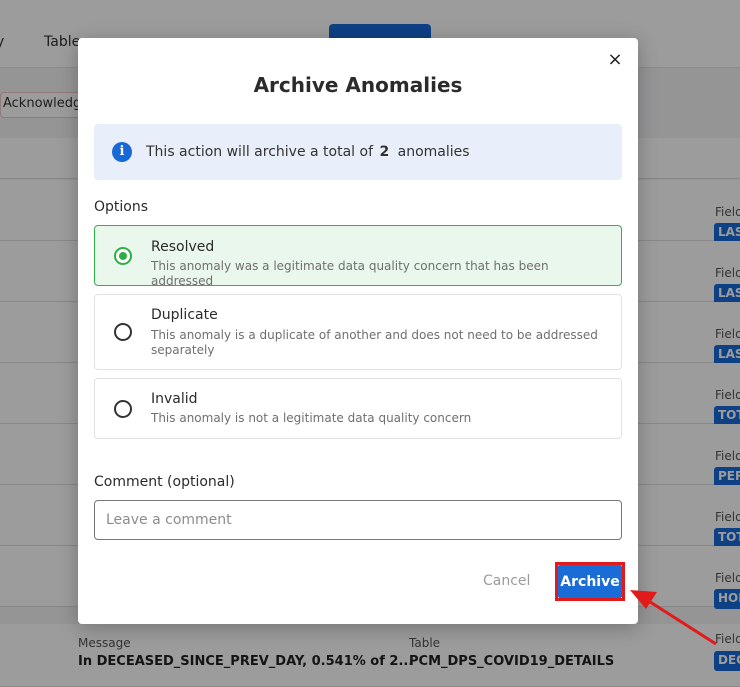 This screenshot has height=687, width=740. Describe the element at coordinates (121, 207) in the screenshot. I see `options-label: Options` at that location.